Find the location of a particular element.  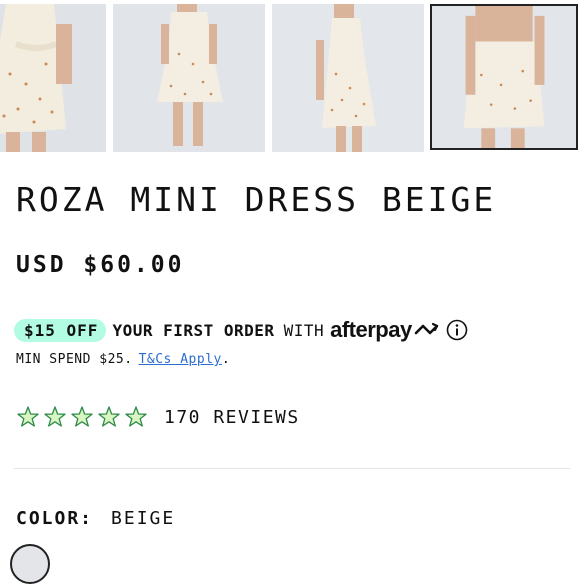

dress-photo-side is located at coordinates (348, 78).